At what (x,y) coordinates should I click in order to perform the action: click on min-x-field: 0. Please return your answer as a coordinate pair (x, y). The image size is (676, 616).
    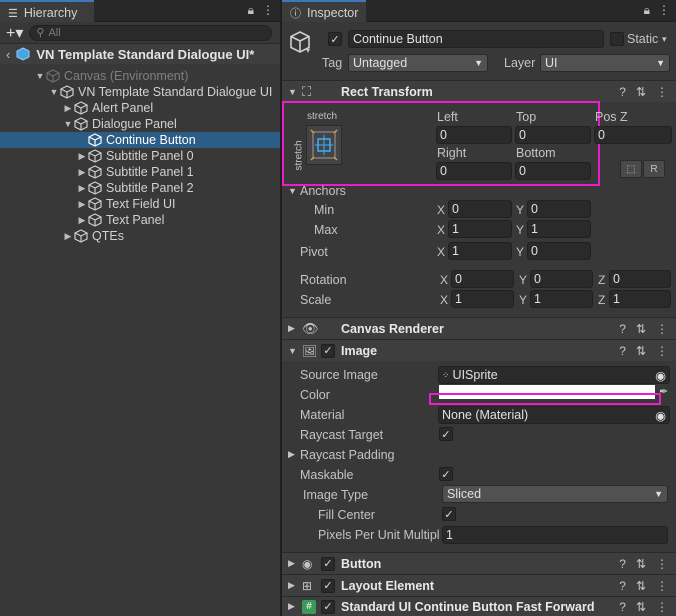
    Looking at the image, I should click on (480, 209).